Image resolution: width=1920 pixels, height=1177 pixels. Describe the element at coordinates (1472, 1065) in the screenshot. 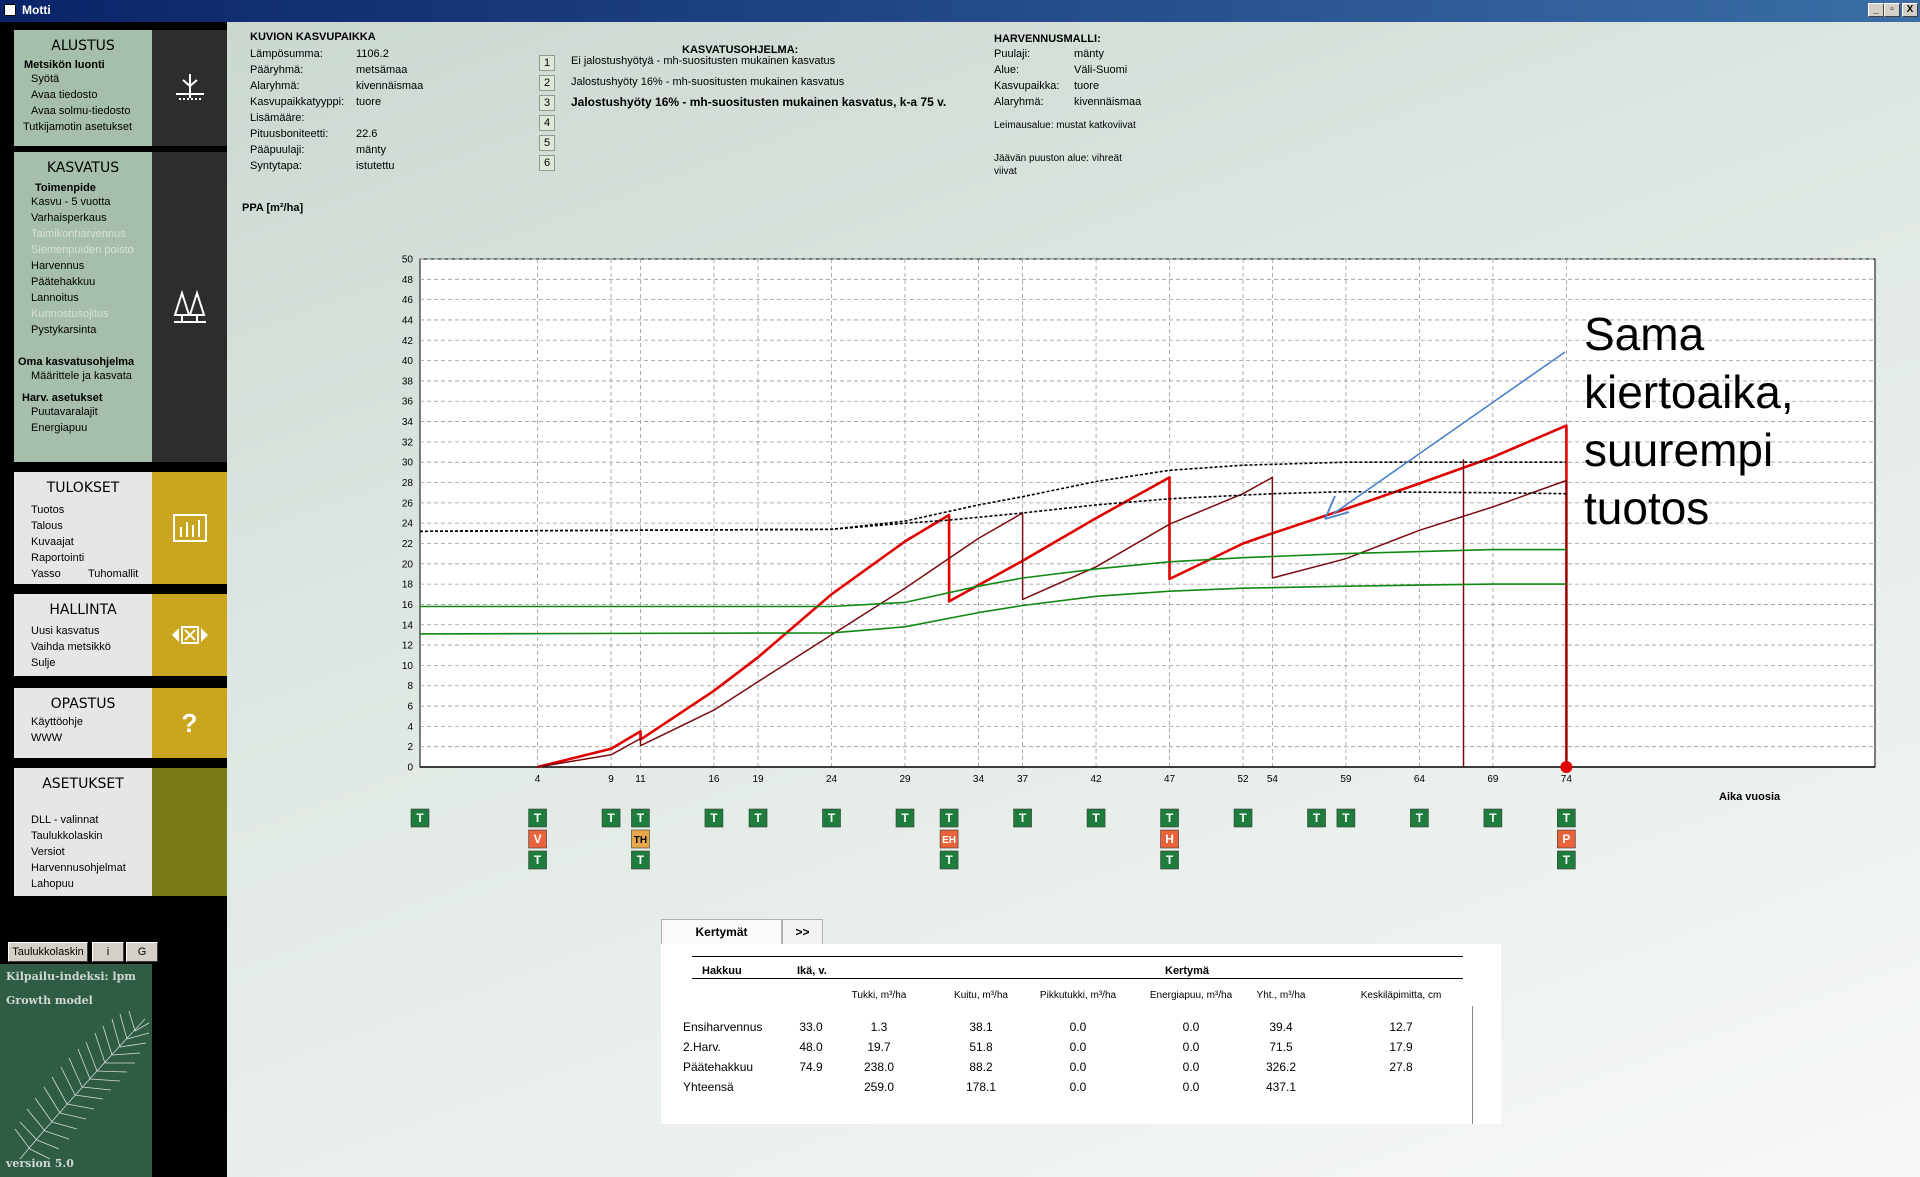

I see `table-rule-right` at that location.